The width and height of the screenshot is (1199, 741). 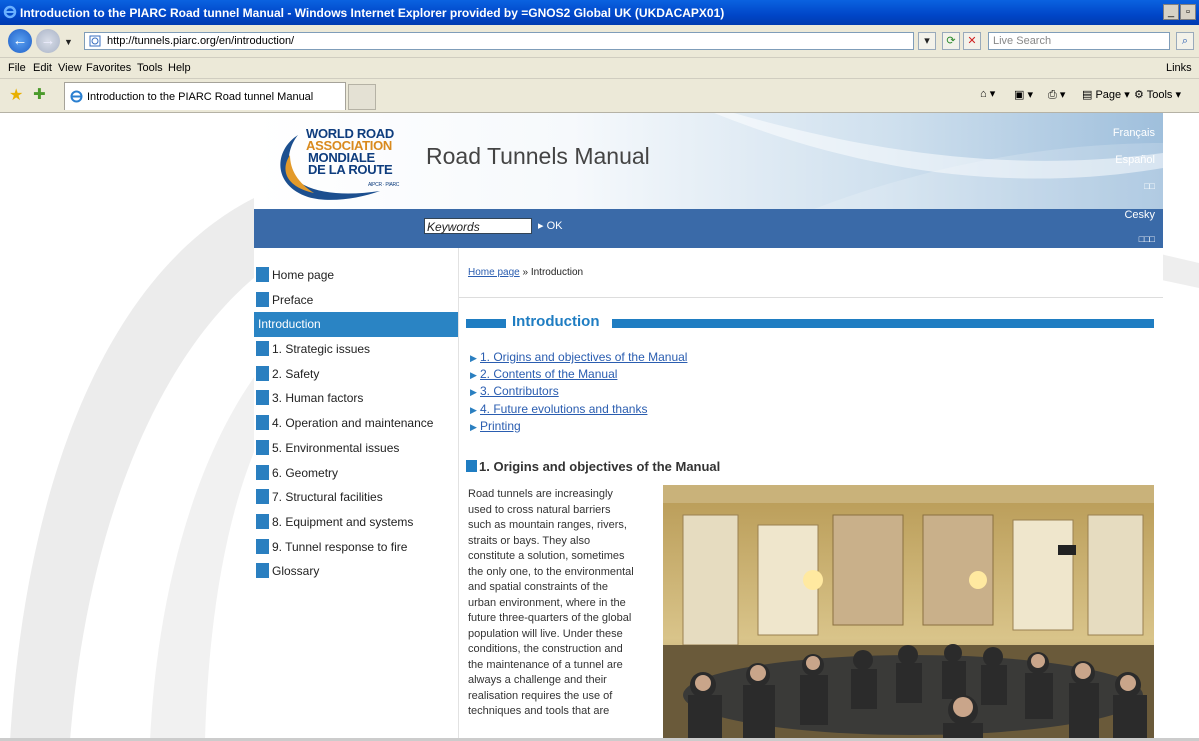 I want to click on keywords-input: Keywords, so click(x=478, y=226).